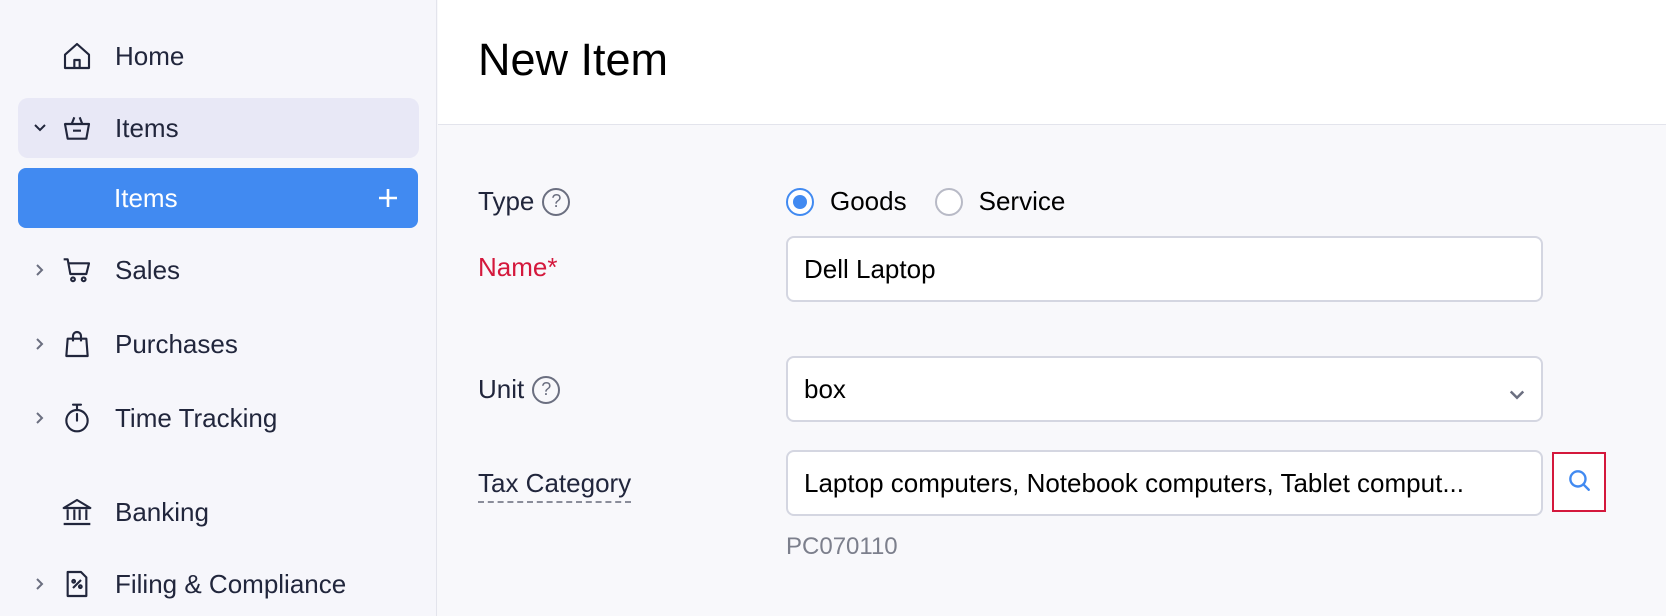 This screenshot has height=616, width=1666. What do you see at coordinates (148, 269) in the screenshot?
I see `sidebar-item-label: Sales` at bounding box center [148, 269].